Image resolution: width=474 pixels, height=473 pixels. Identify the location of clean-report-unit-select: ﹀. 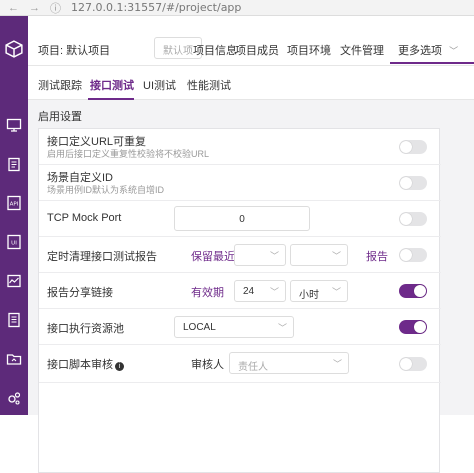
(319, 255).